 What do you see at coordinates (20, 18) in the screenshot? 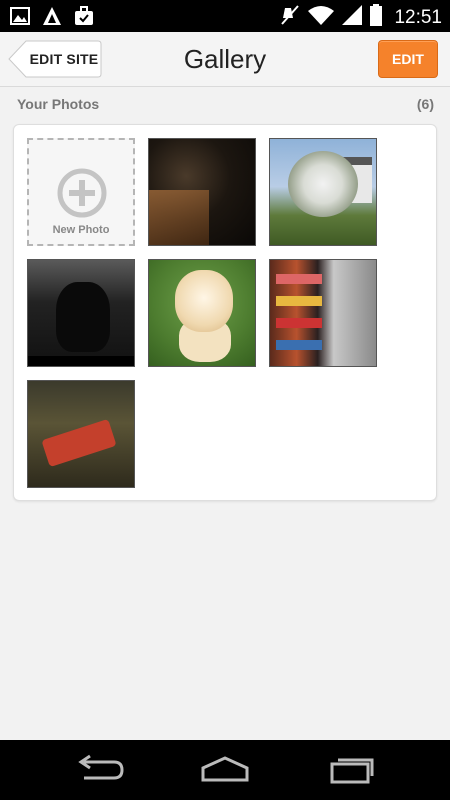
I see `image-icon` at bounding box center [20, 18].